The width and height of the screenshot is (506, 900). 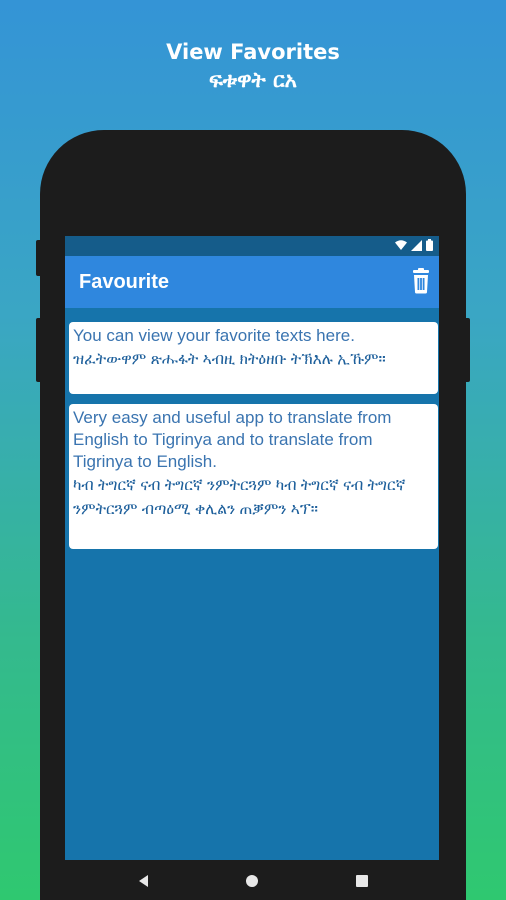 What do you see at coordinates (252, 246) in the screenshot?
I see `status-bar` at bounding box center [252, 246].